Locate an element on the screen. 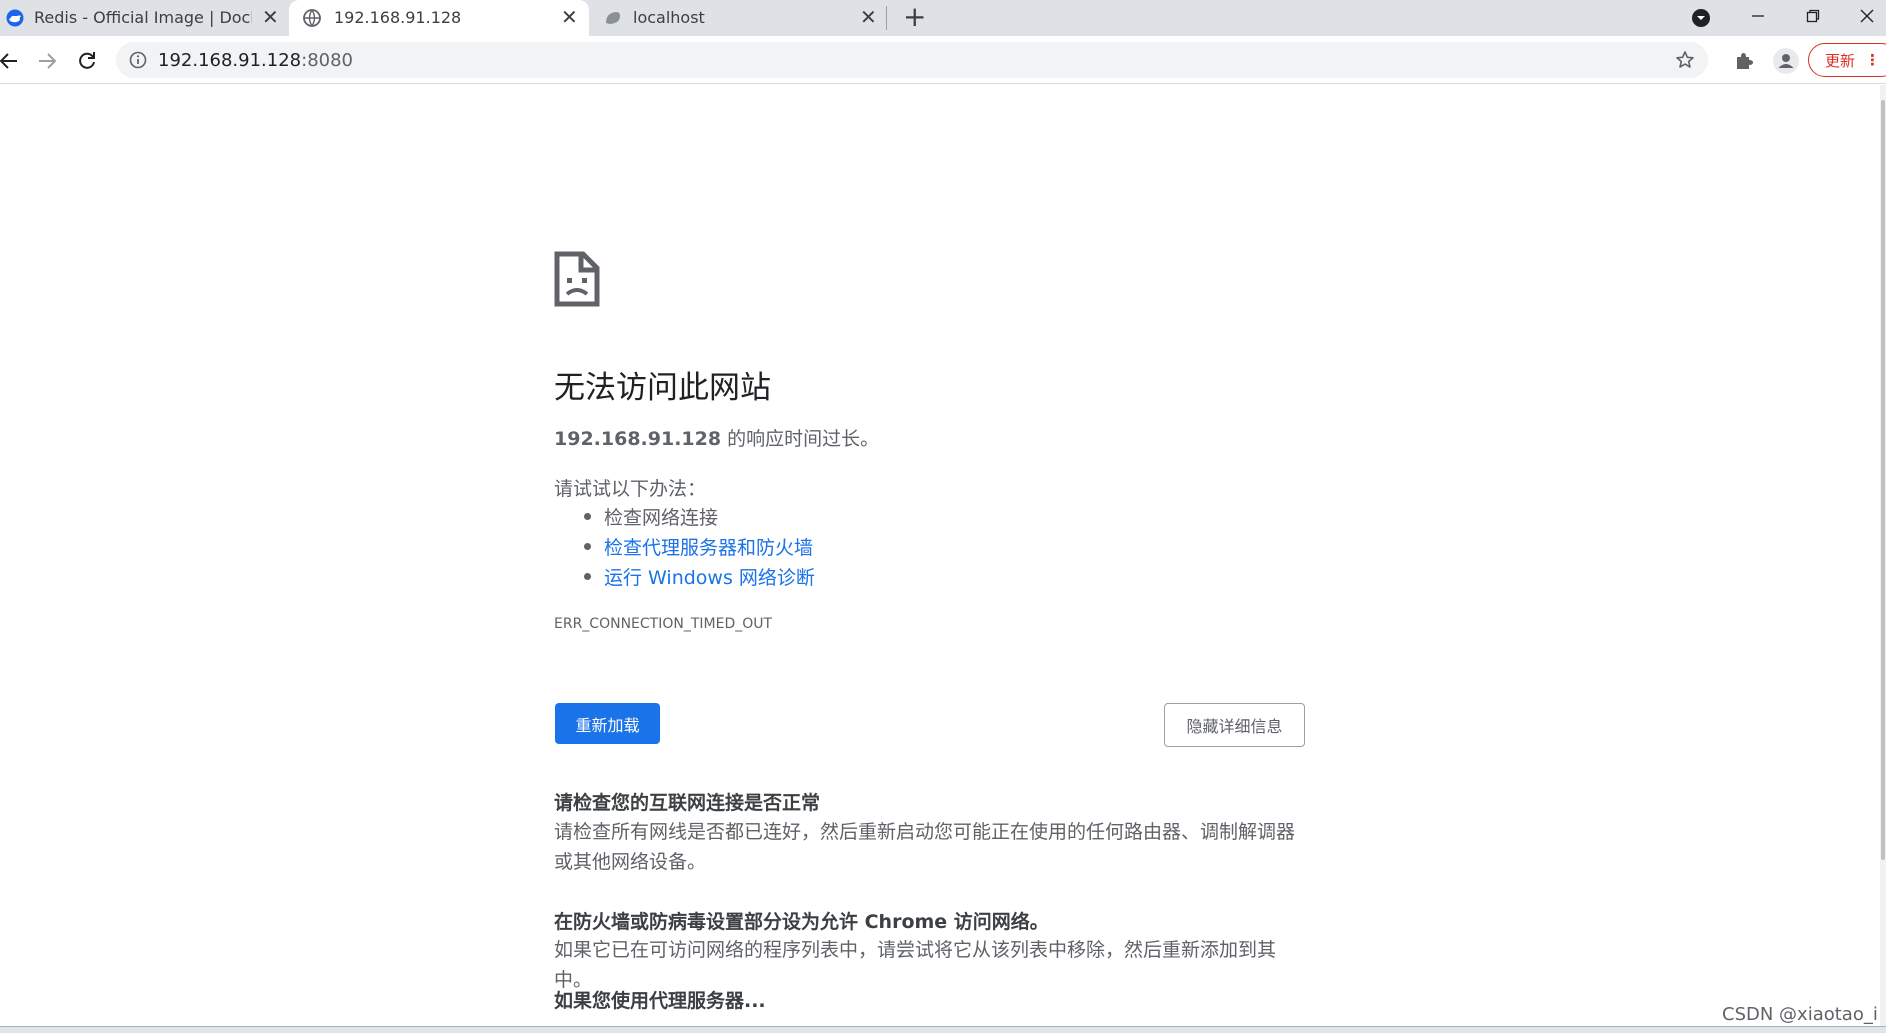 The height and width of the screenshot is (1033, 1886). close-icon is located at coordinates (1867, 16).